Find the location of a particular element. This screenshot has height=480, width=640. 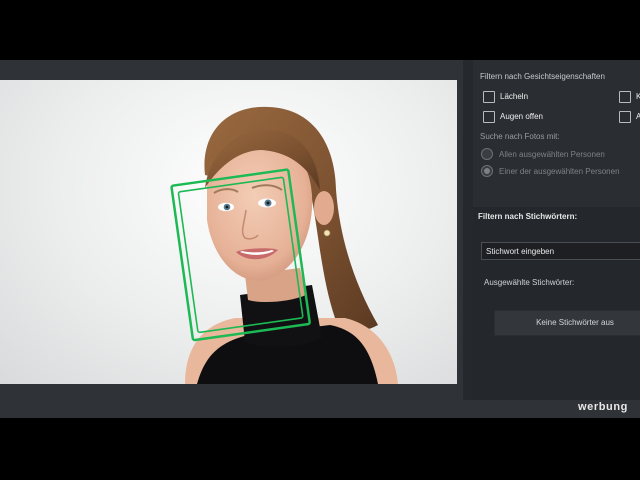

smile-label: Lächeln is located at coordinates (514, 96).